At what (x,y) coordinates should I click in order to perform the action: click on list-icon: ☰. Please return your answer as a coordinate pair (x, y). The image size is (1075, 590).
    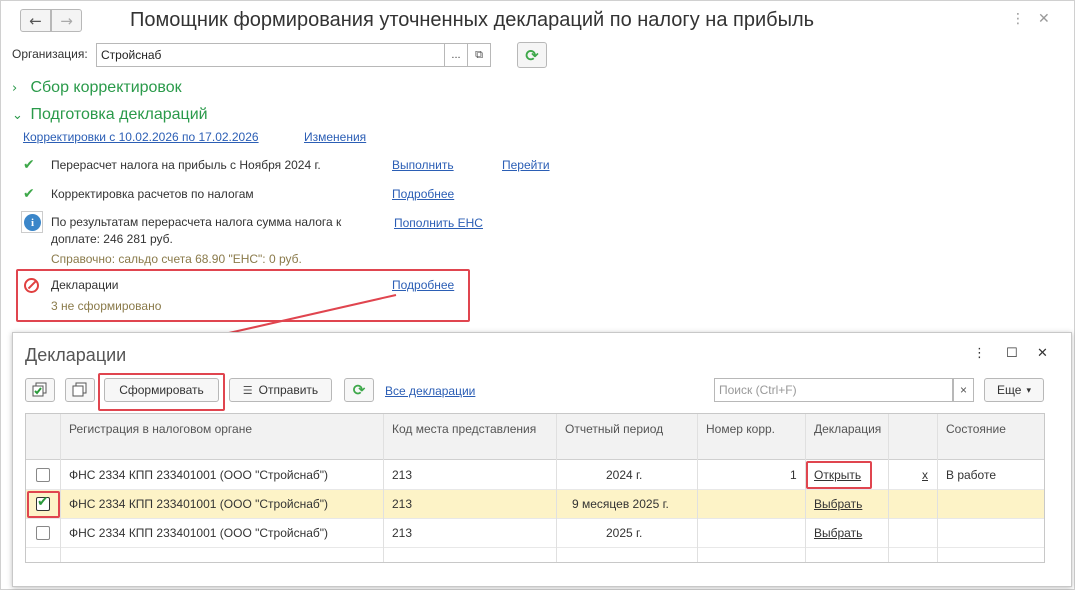
    Looking at the image, I should click on (247, 390).